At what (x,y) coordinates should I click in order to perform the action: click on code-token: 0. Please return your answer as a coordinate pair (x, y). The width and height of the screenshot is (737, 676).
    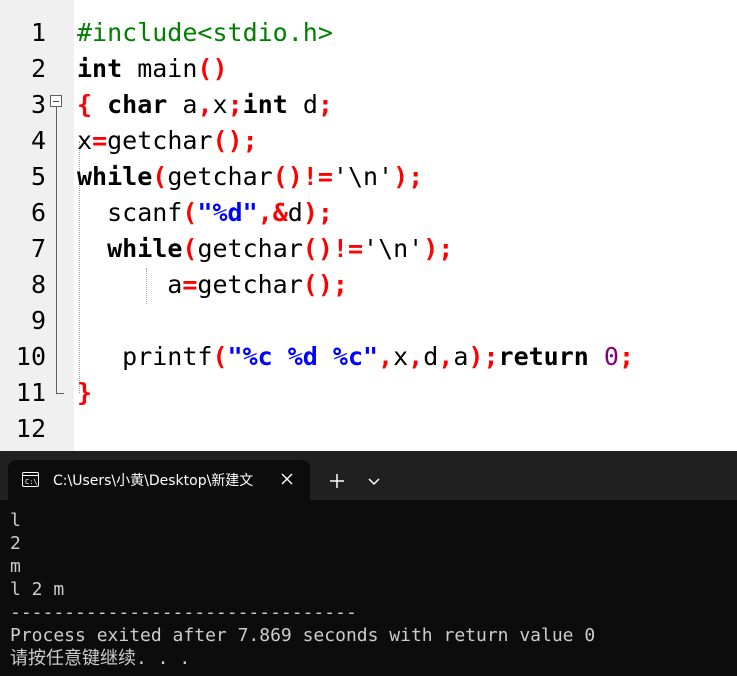
    Looking at the image, I should click on (611, 356).